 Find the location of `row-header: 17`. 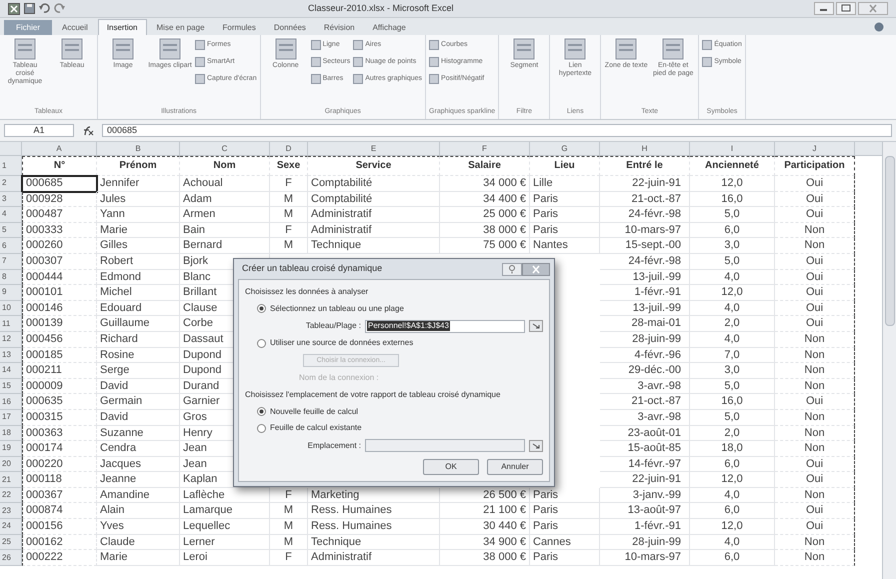

row-header: 17 is located at coordinates (11, 418).